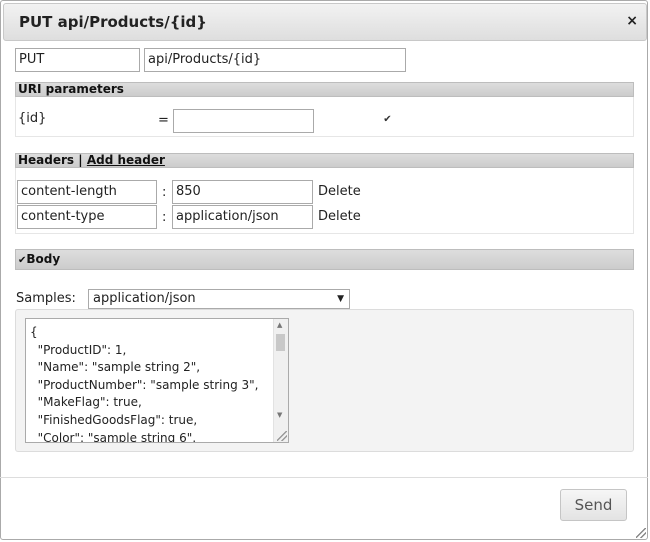 Image resolution: width=650 pixels, height=542 pixels. I want to click on uri-parameters-header: URI parameters, so click(324, 89).